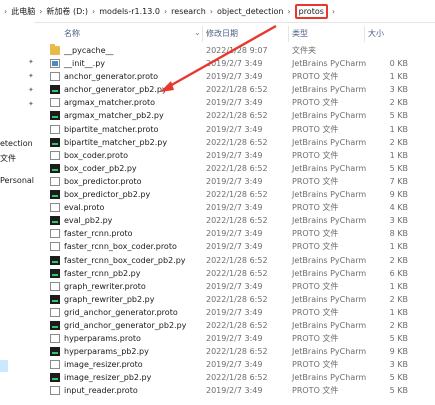 This screenshot has width=435, height=405. Describe the element at coordinates (17, 180) in the screenshot. I see `sidebar-item-personal: Personal` at that location.